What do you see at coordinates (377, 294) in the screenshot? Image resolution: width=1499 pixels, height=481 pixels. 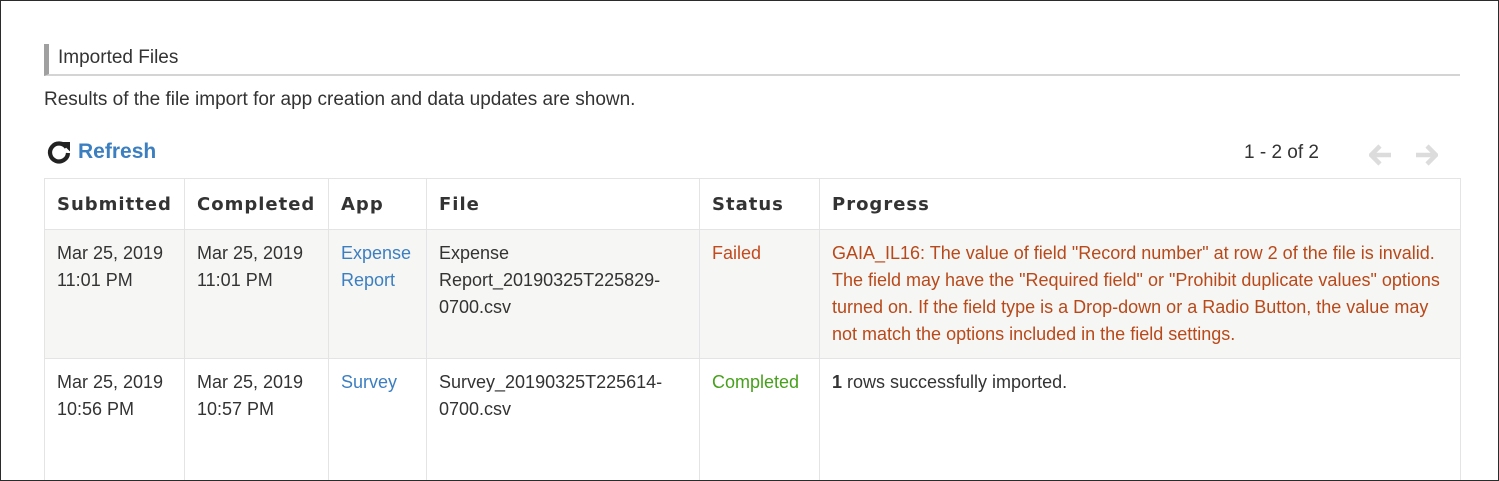 I see `app-cell: Expense Report` at bounding box center [377, 294].